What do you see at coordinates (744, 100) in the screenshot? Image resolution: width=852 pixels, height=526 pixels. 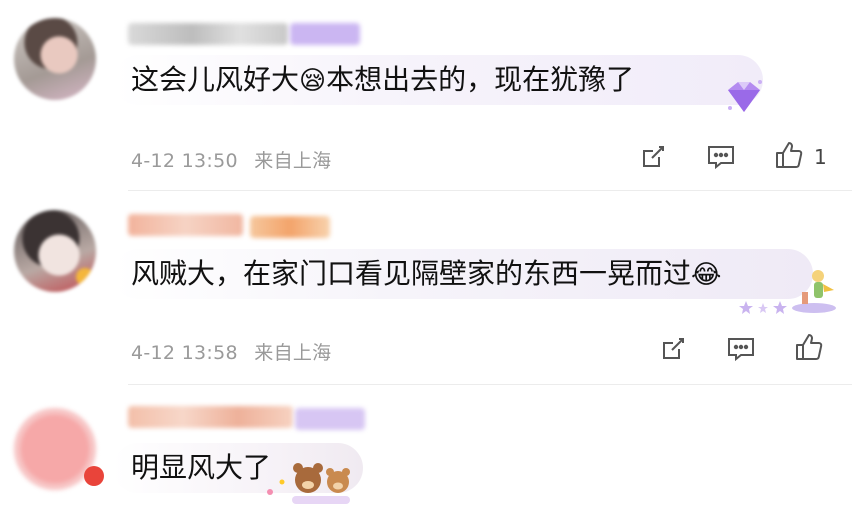 I see `gem-badge-icon` at bounding box center [744, 100].